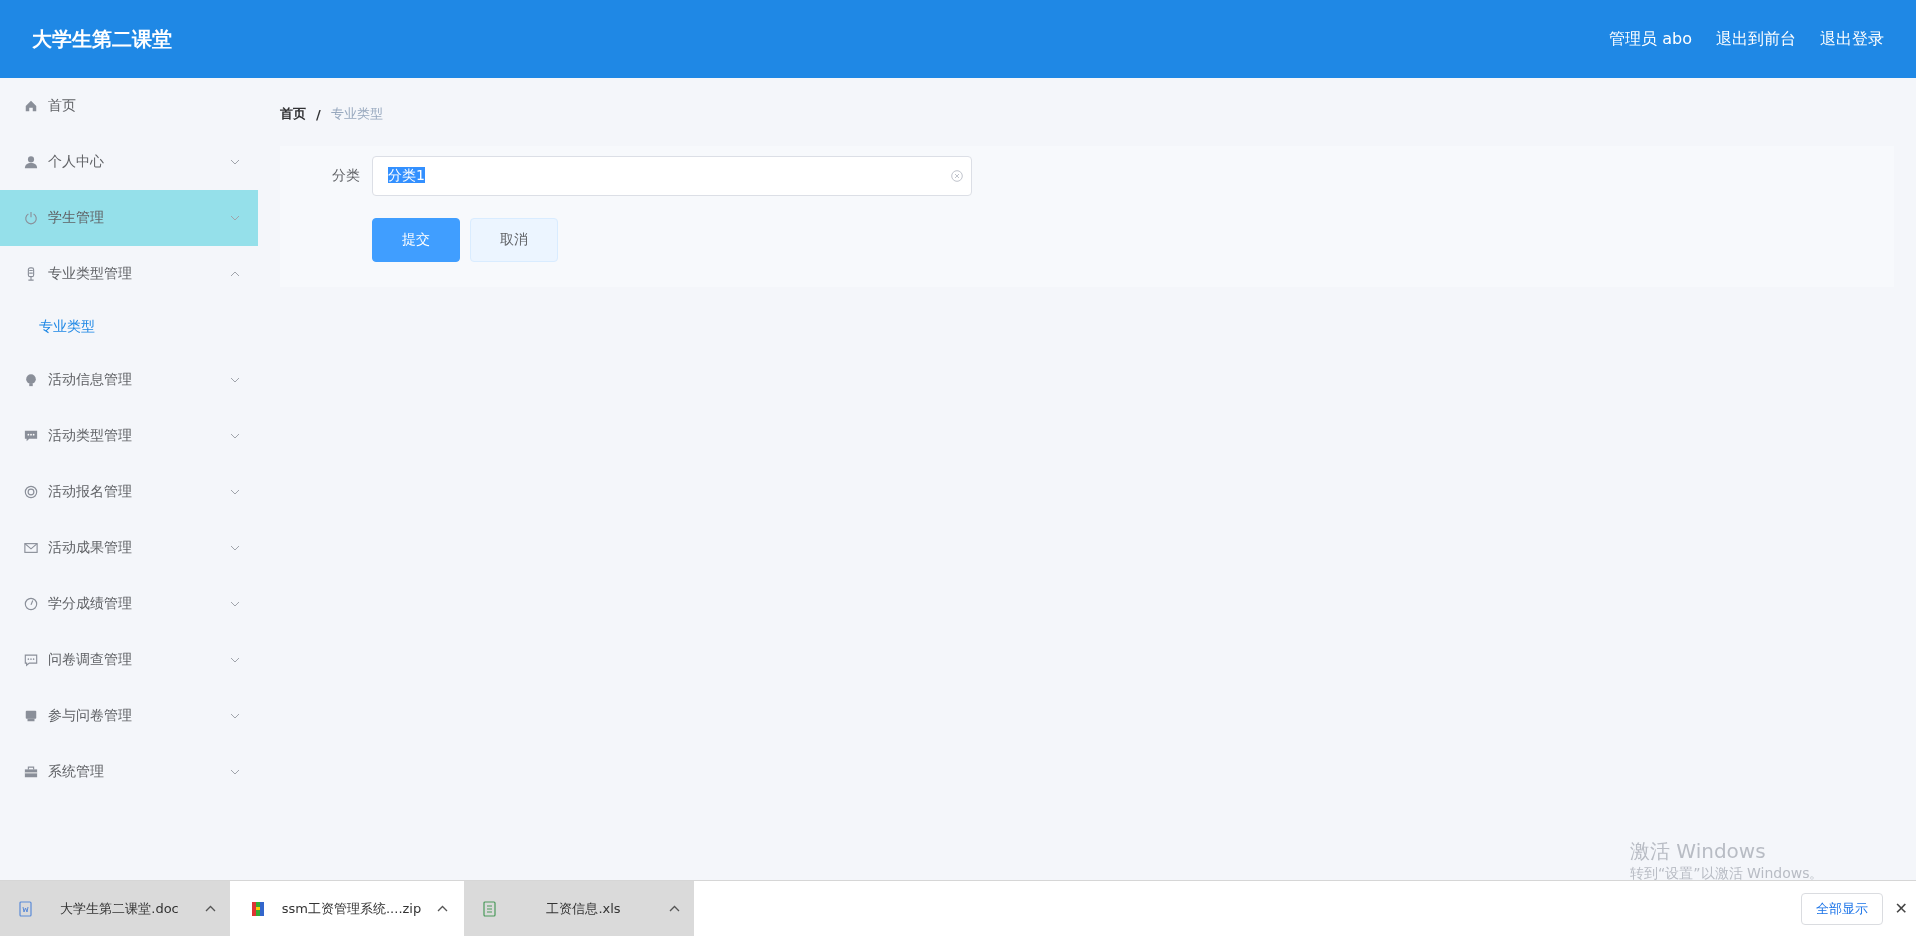 Image resolution: width=1916 pixels, height=936 pixels. I want to click on briefcase-icon, so click(31, 772).